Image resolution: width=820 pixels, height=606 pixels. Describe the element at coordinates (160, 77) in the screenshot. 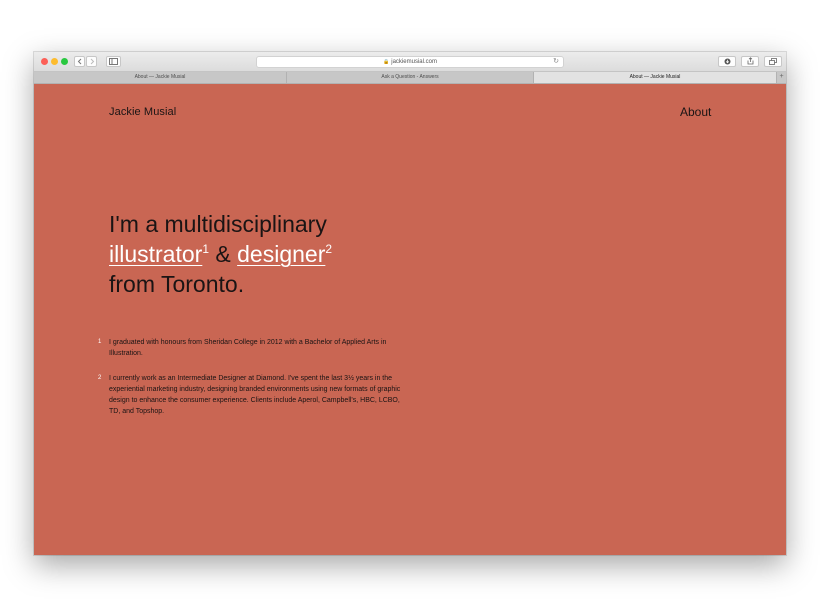

I see `tab-about-1: About — Jackie Musial` at that location.